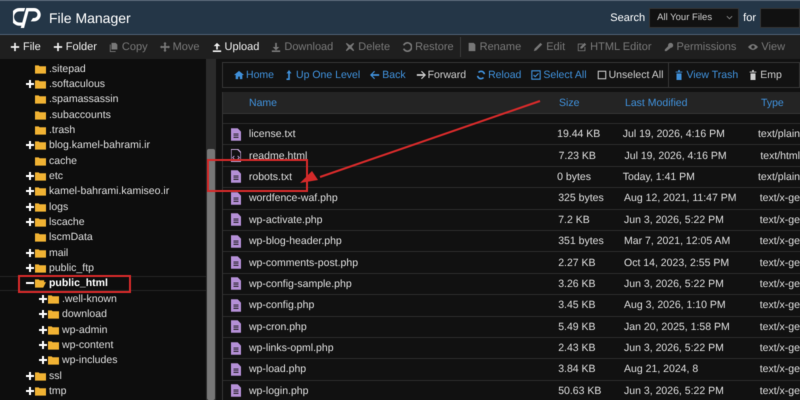 This screenshot has height=400, width=800. Describe the element at coordinates (235, 155) in the screenshot. I see `code-file-icon` at that location.